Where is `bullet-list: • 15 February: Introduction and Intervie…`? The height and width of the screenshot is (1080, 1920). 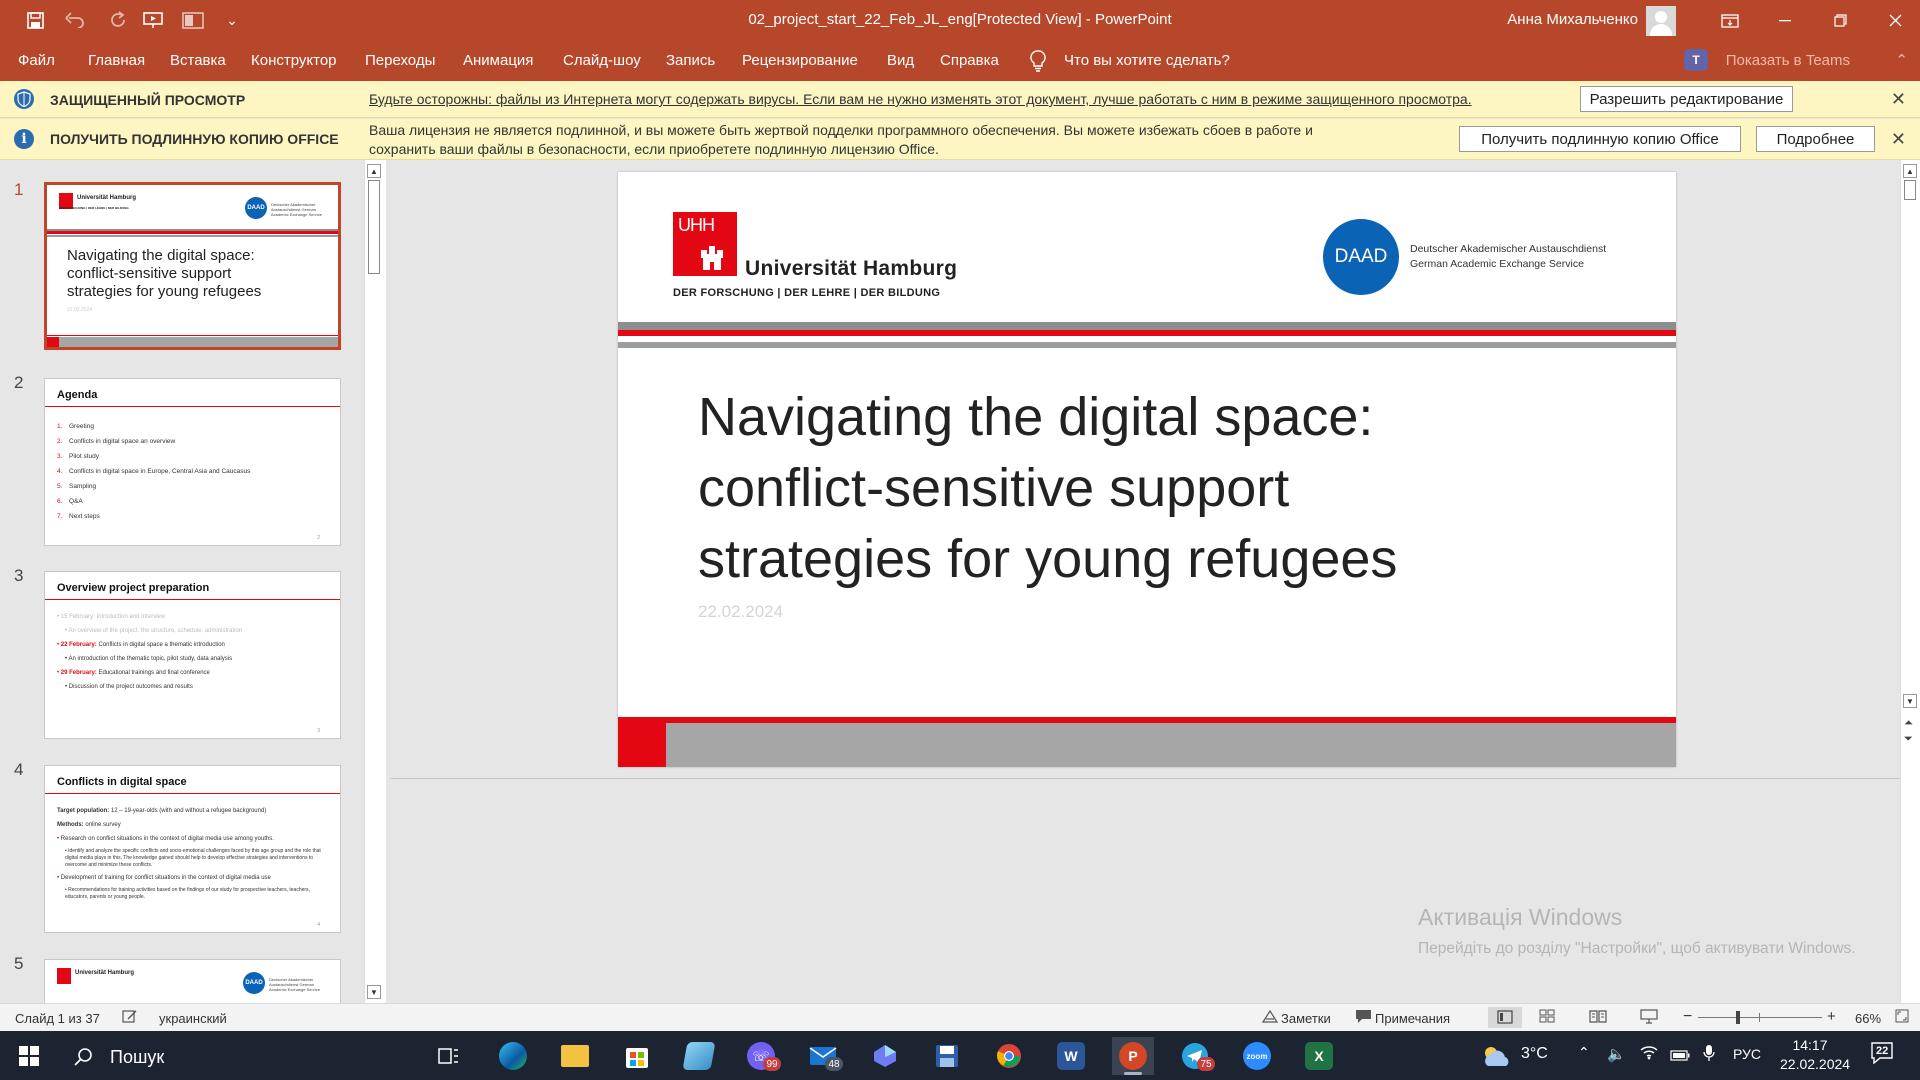
bullet-list: • 15 February: Introduction and Intervie… is located at coordinates (193, 654).